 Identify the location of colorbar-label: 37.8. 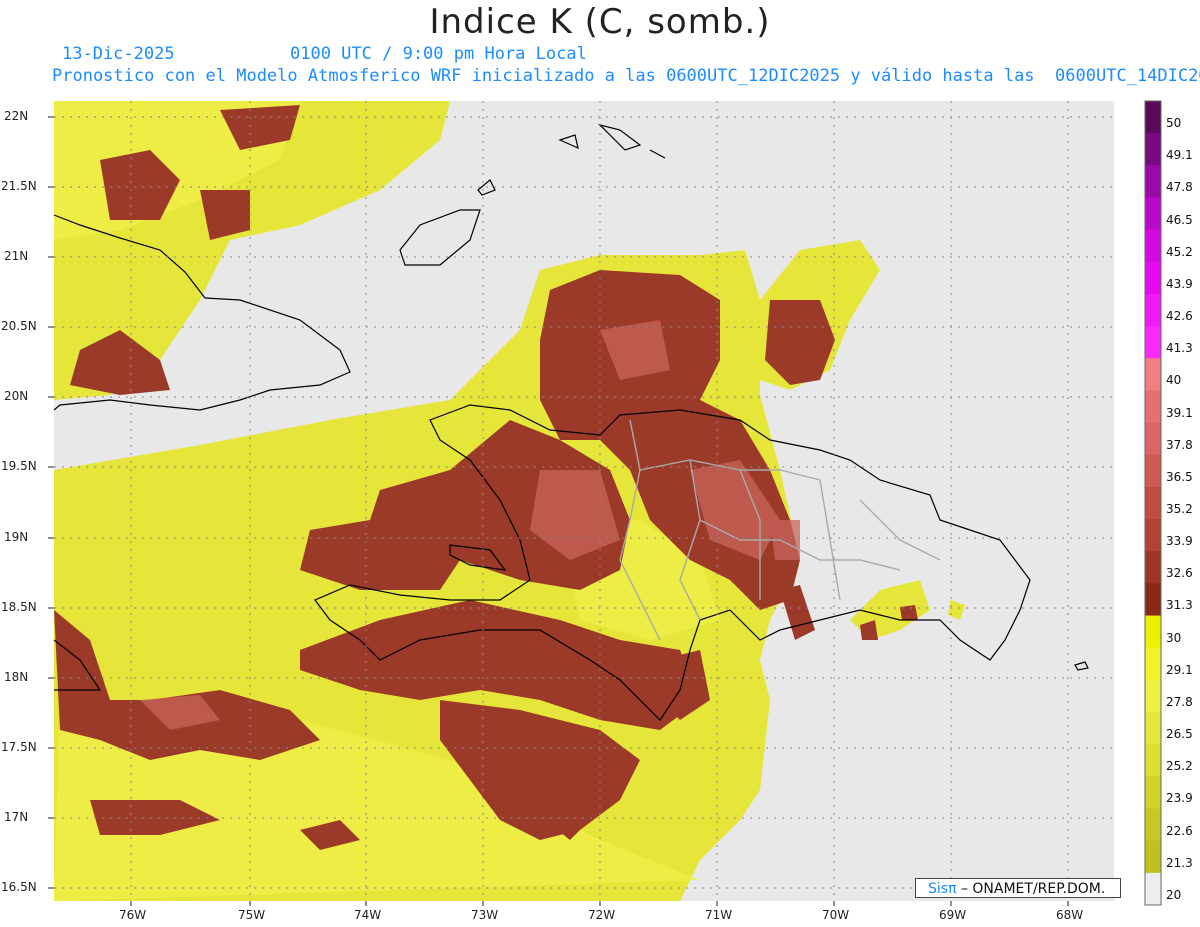
(1179, 444).